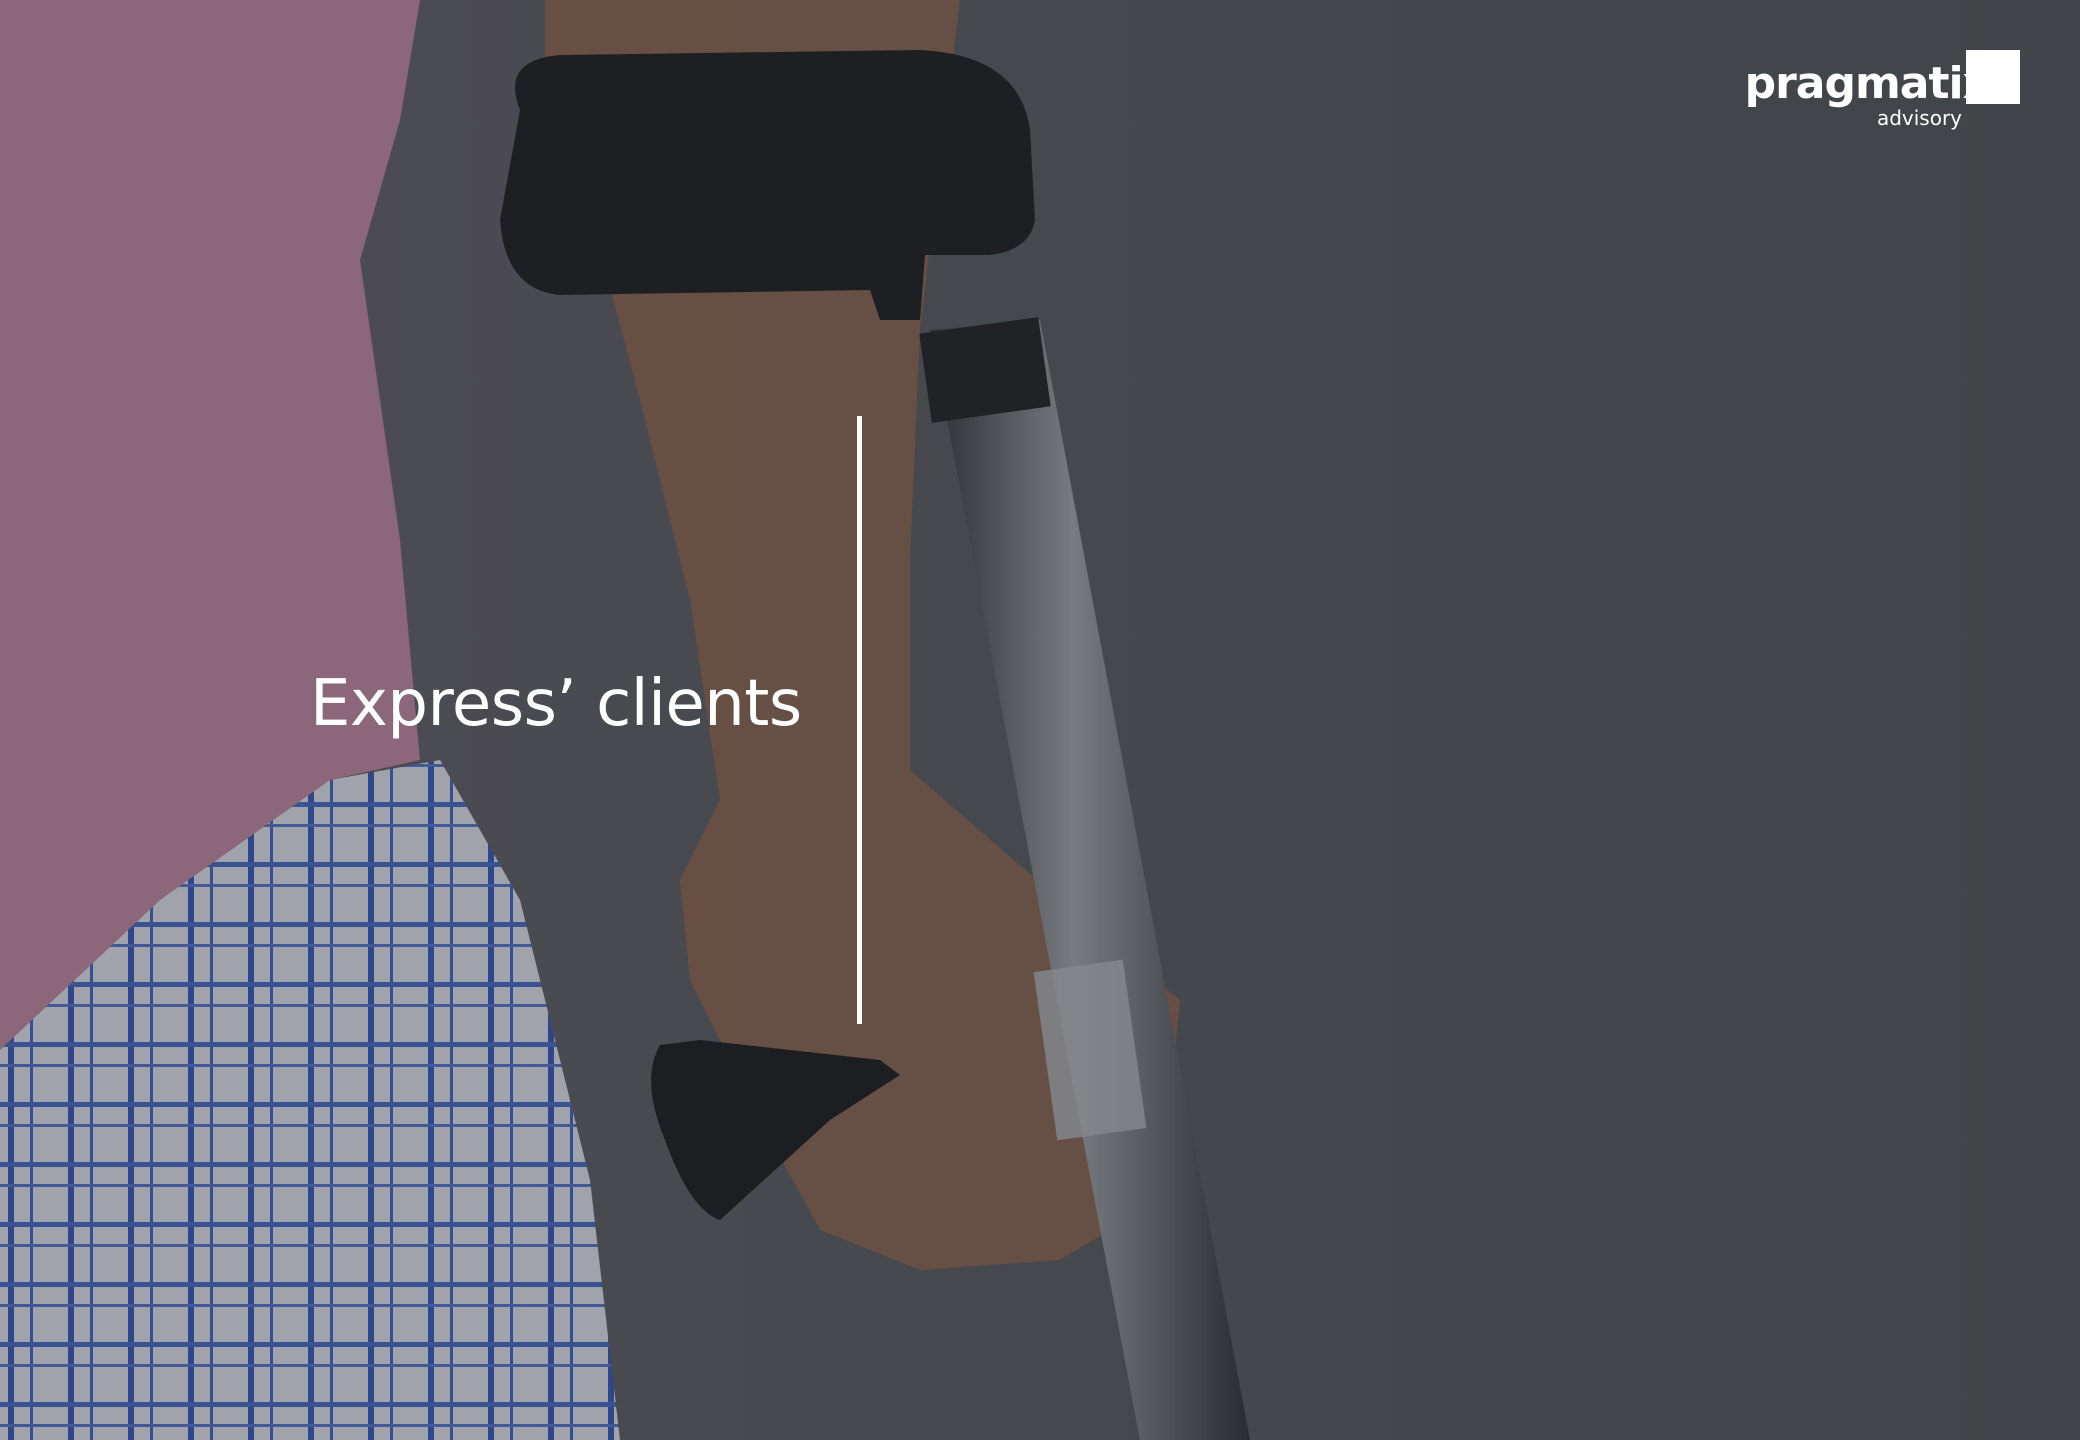 This screenshot has width=2080, height=1440. I want to click on pragmatix-logo: pragmatix advisory, so click(1882, 95).